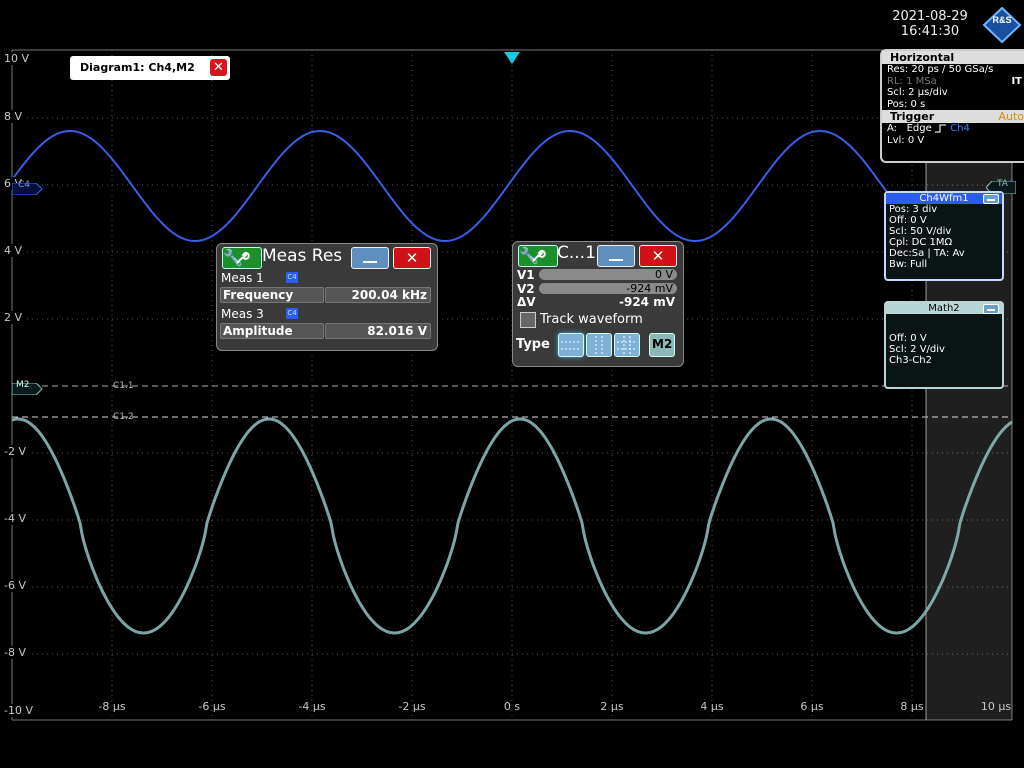 The height and width of the screenshot is (768, 1024). I want to click on x-tick-label: 10 µs, so click(996, 706).